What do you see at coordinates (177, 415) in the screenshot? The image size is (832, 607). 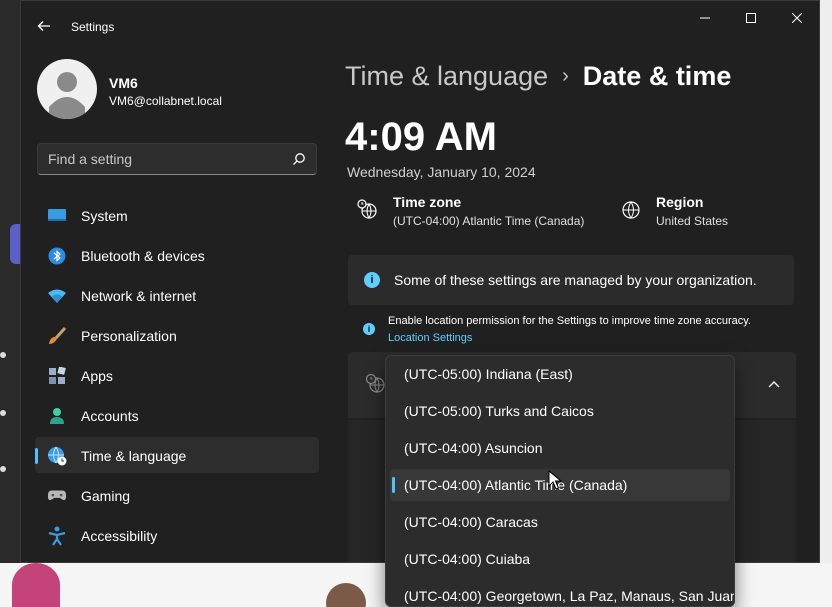 I see `sidebar-item-accounts: Accounts` at bounding box center [177, 415].